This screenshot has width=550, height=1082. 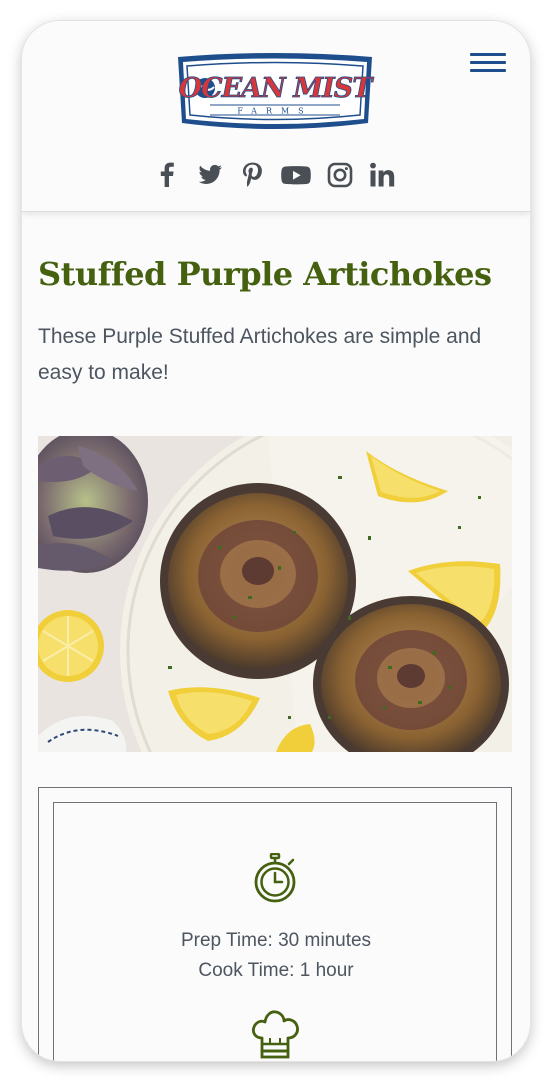 What do you see at coordinates (276, 940) in the screenshot?
I see `prep-time: Prep Time: 30 minutes` at bounding box center [276, 940].